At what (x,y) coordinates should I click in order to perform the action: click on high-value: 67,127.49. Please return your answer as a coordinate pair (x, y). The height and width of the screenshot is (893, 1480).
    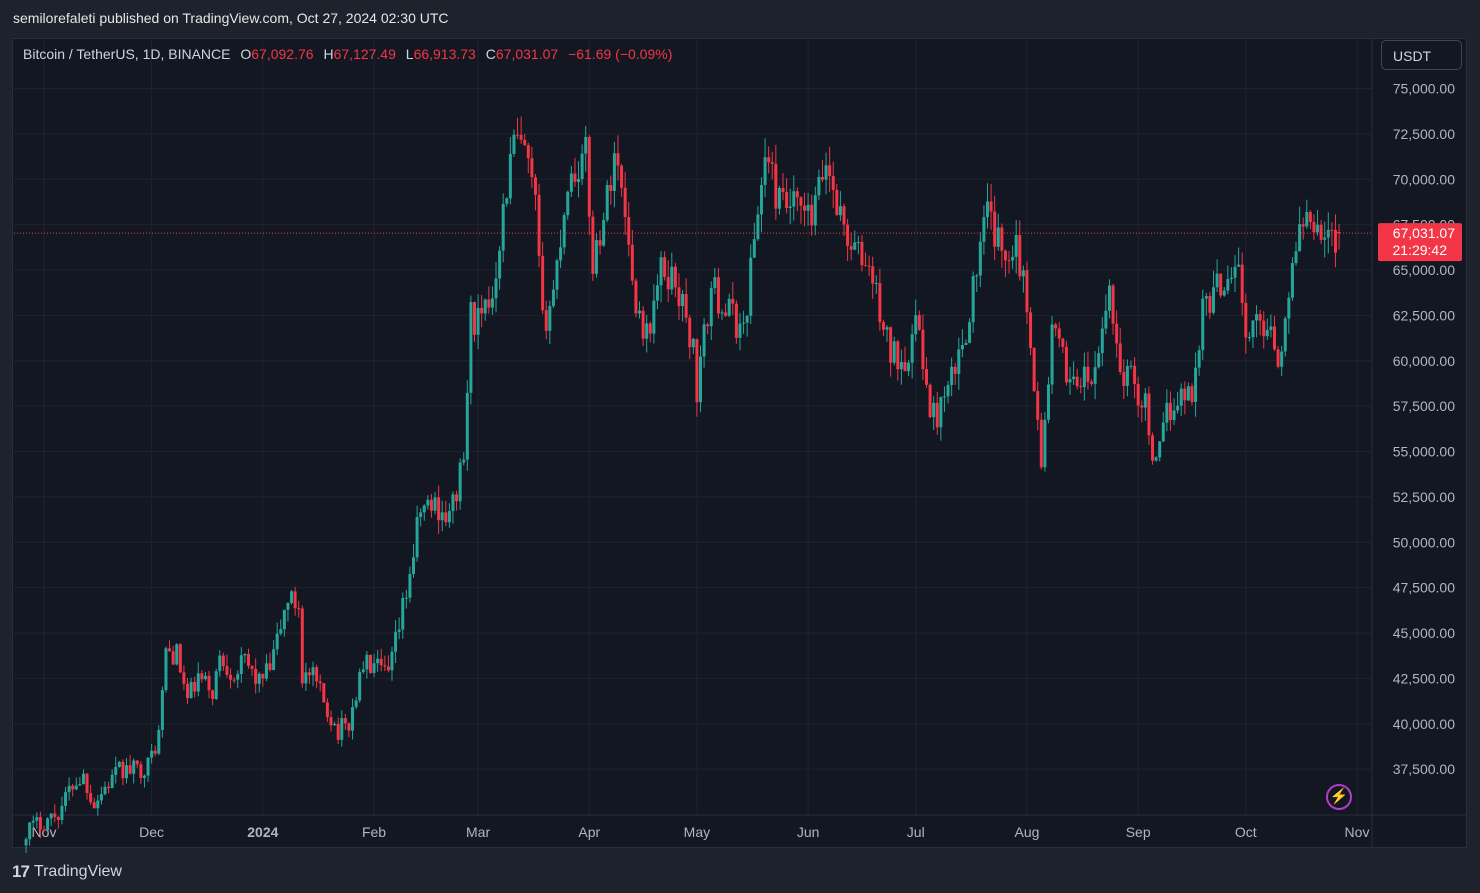
    Looking at the image, I should click on (364, 54).